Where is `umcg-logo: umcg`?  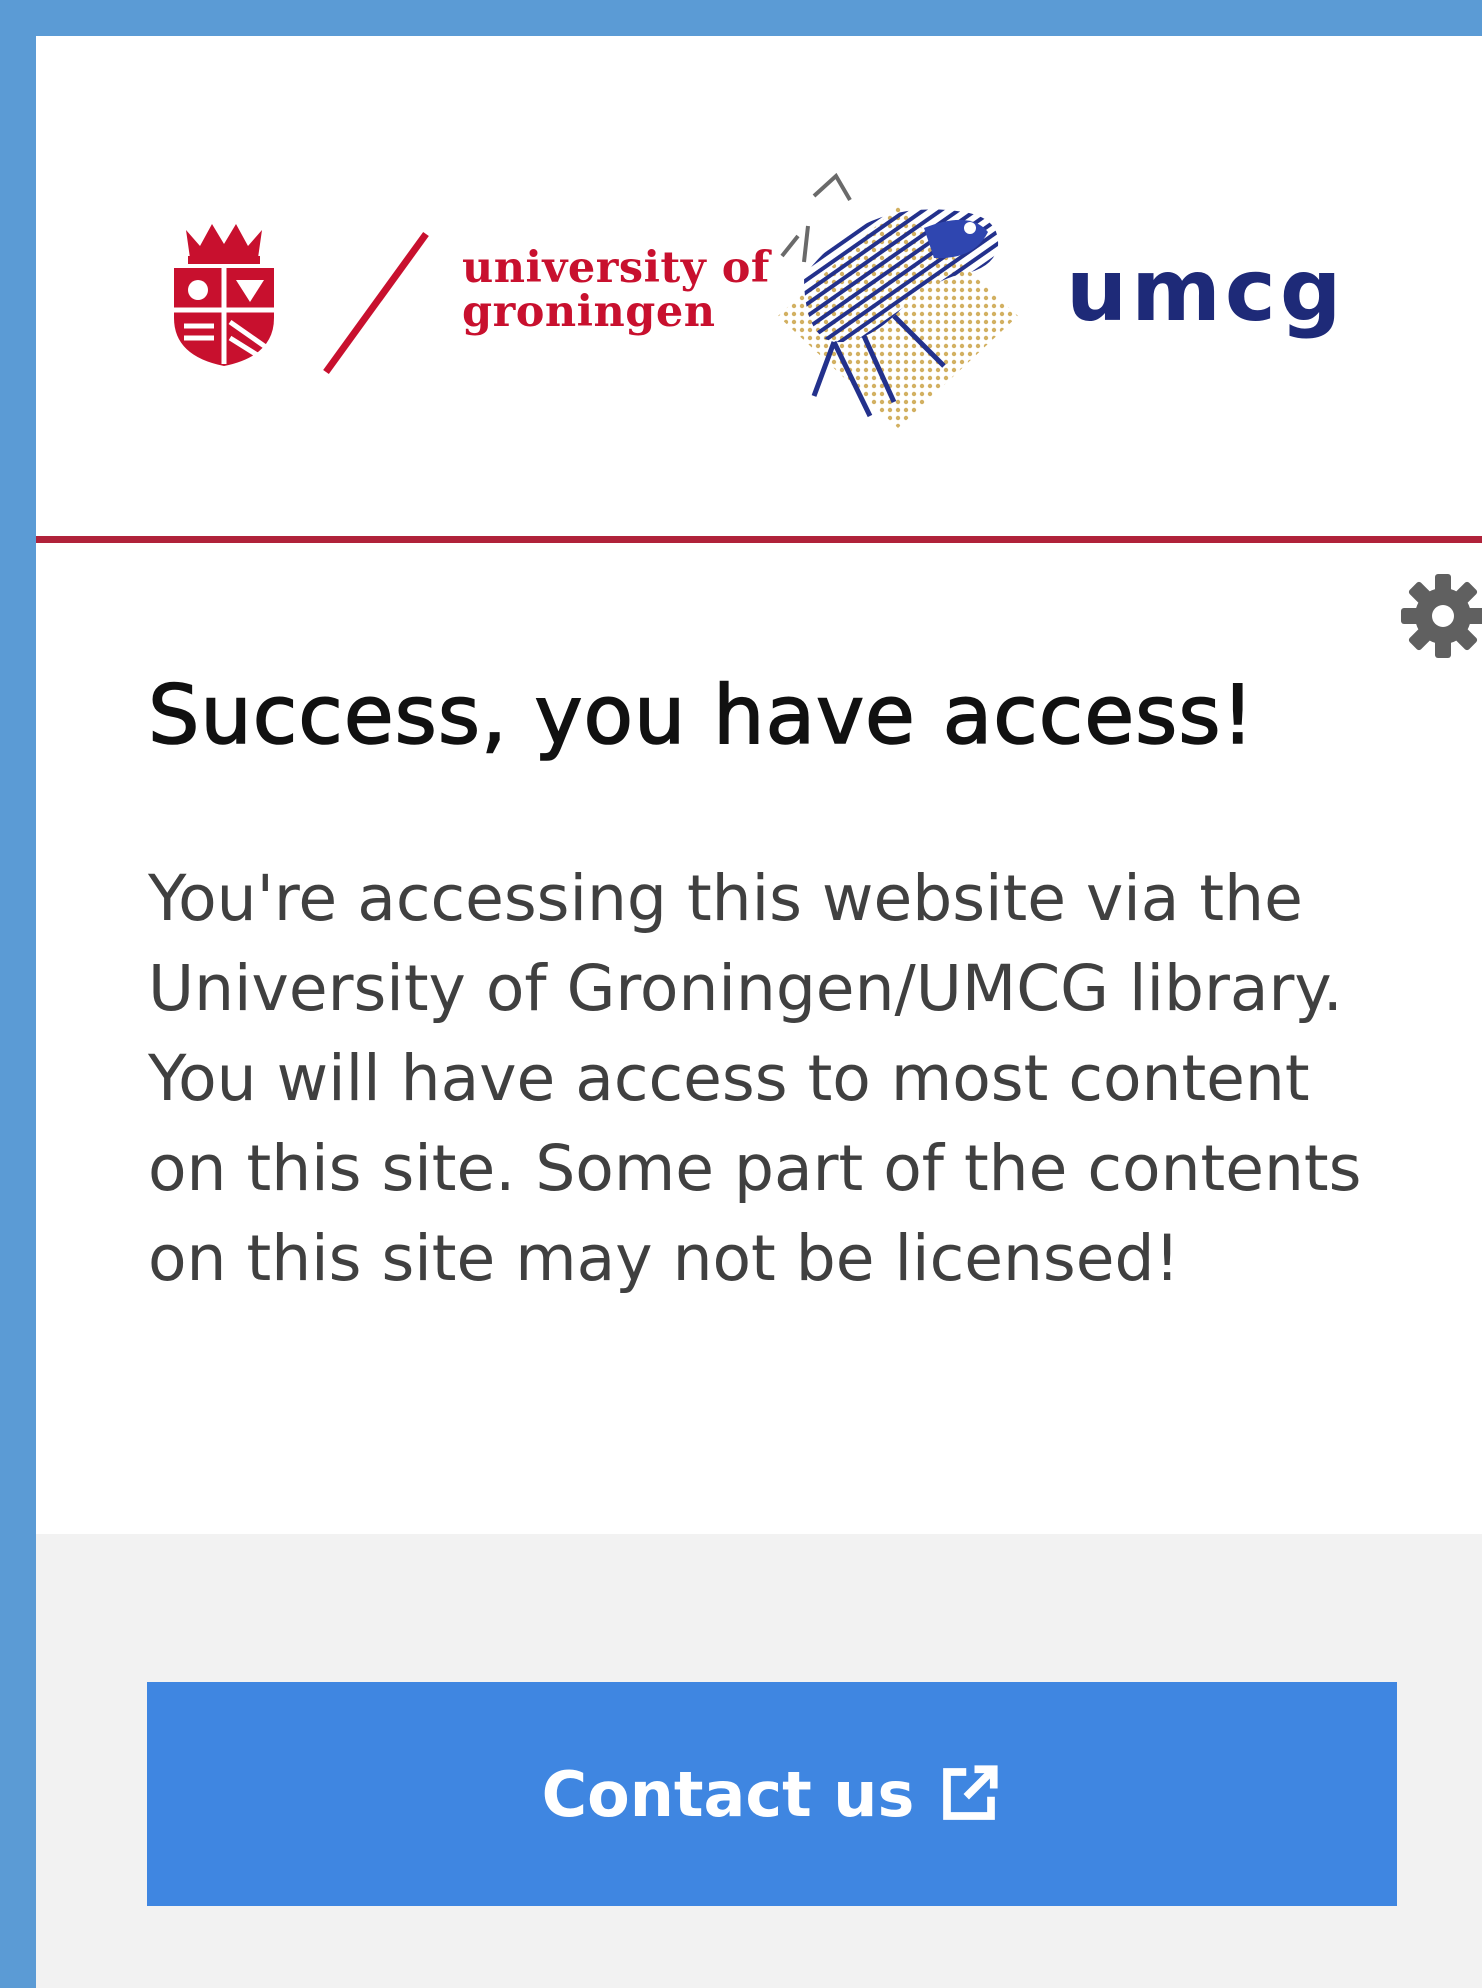 umcg-logo: umcg is located at coordinates (1206, 291).